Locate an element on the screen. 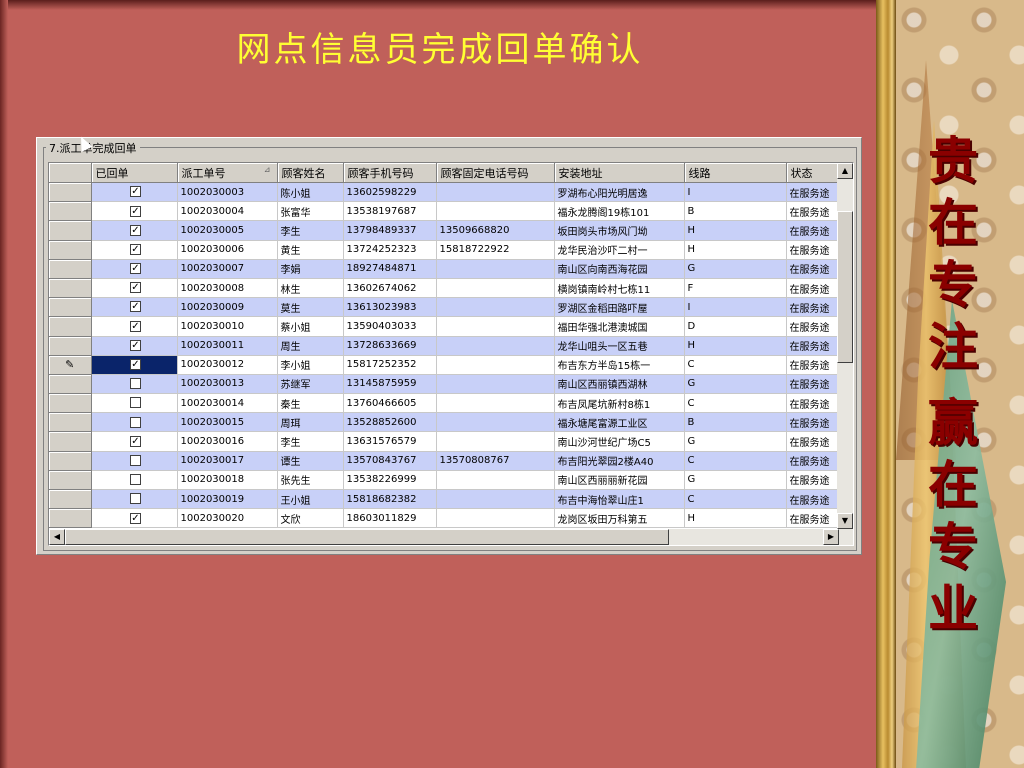 This screenshot has width=1024, height=768. order-number-cell: 1002030011 is located at coordinates (227, 346).